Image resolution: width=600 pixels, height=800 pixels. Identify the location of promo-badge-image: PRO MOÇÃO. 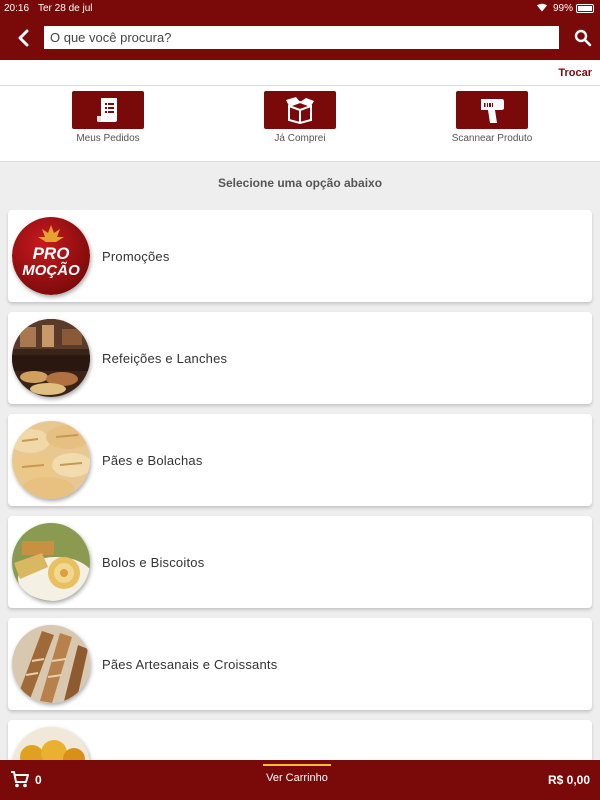
(51, 256).